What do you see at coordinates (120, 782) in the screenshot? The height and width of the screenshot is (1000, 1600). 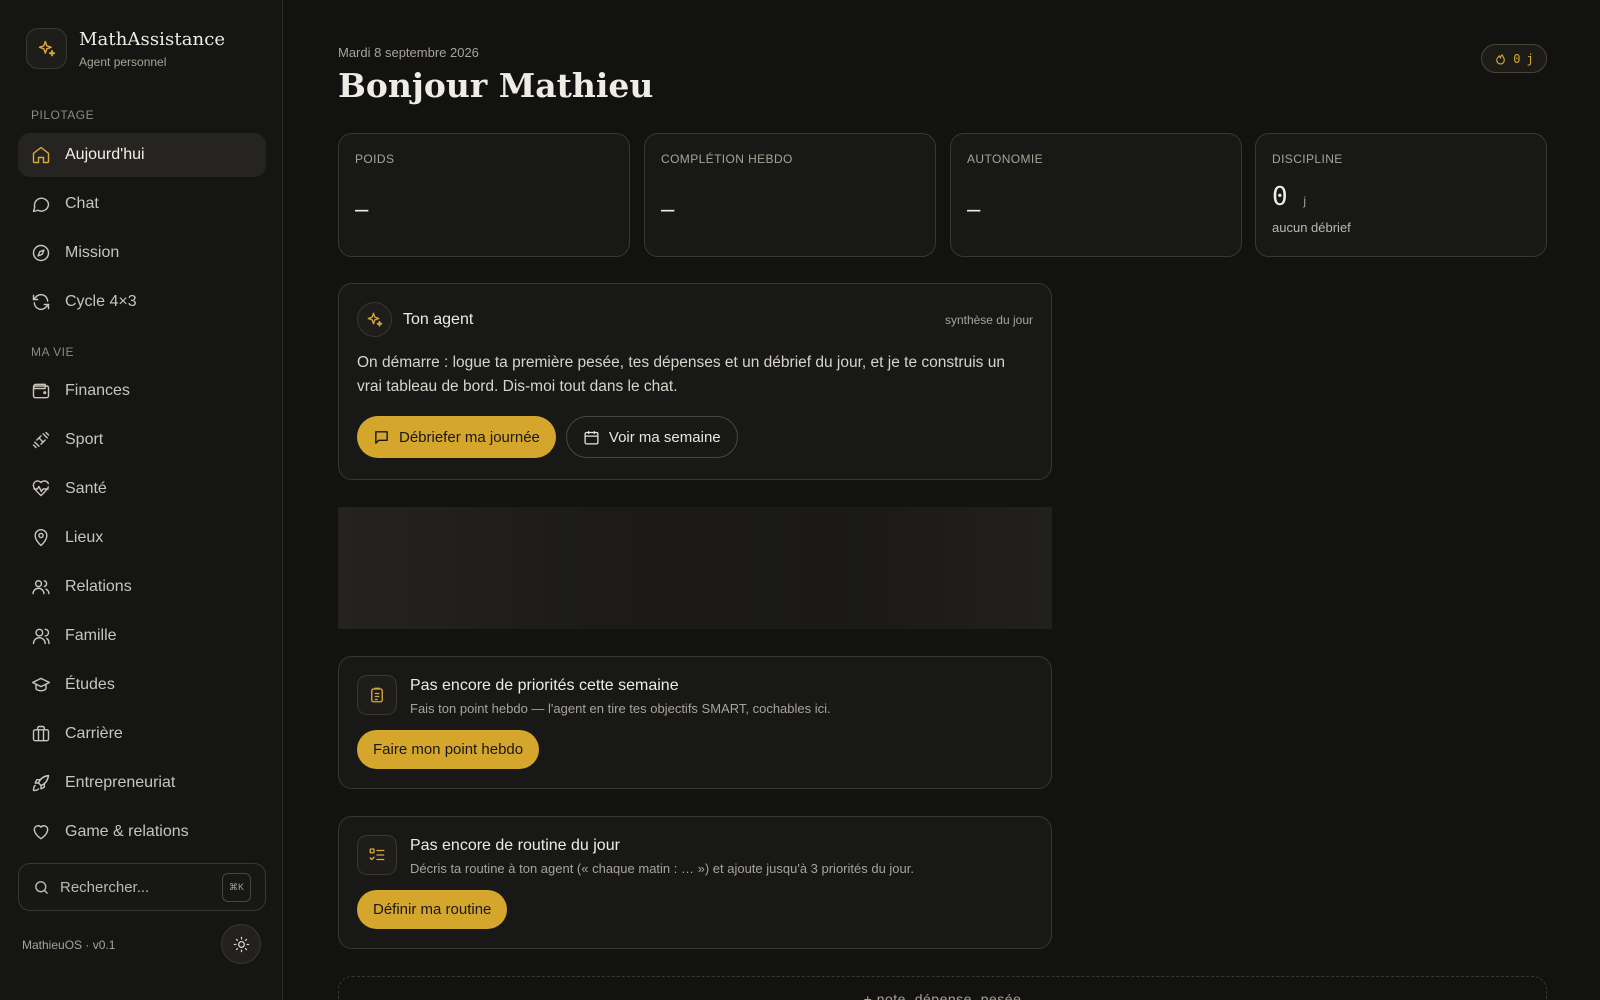 I see `sidebar-item-label: Entrepreneuriat` at bounding box center [120, 782].